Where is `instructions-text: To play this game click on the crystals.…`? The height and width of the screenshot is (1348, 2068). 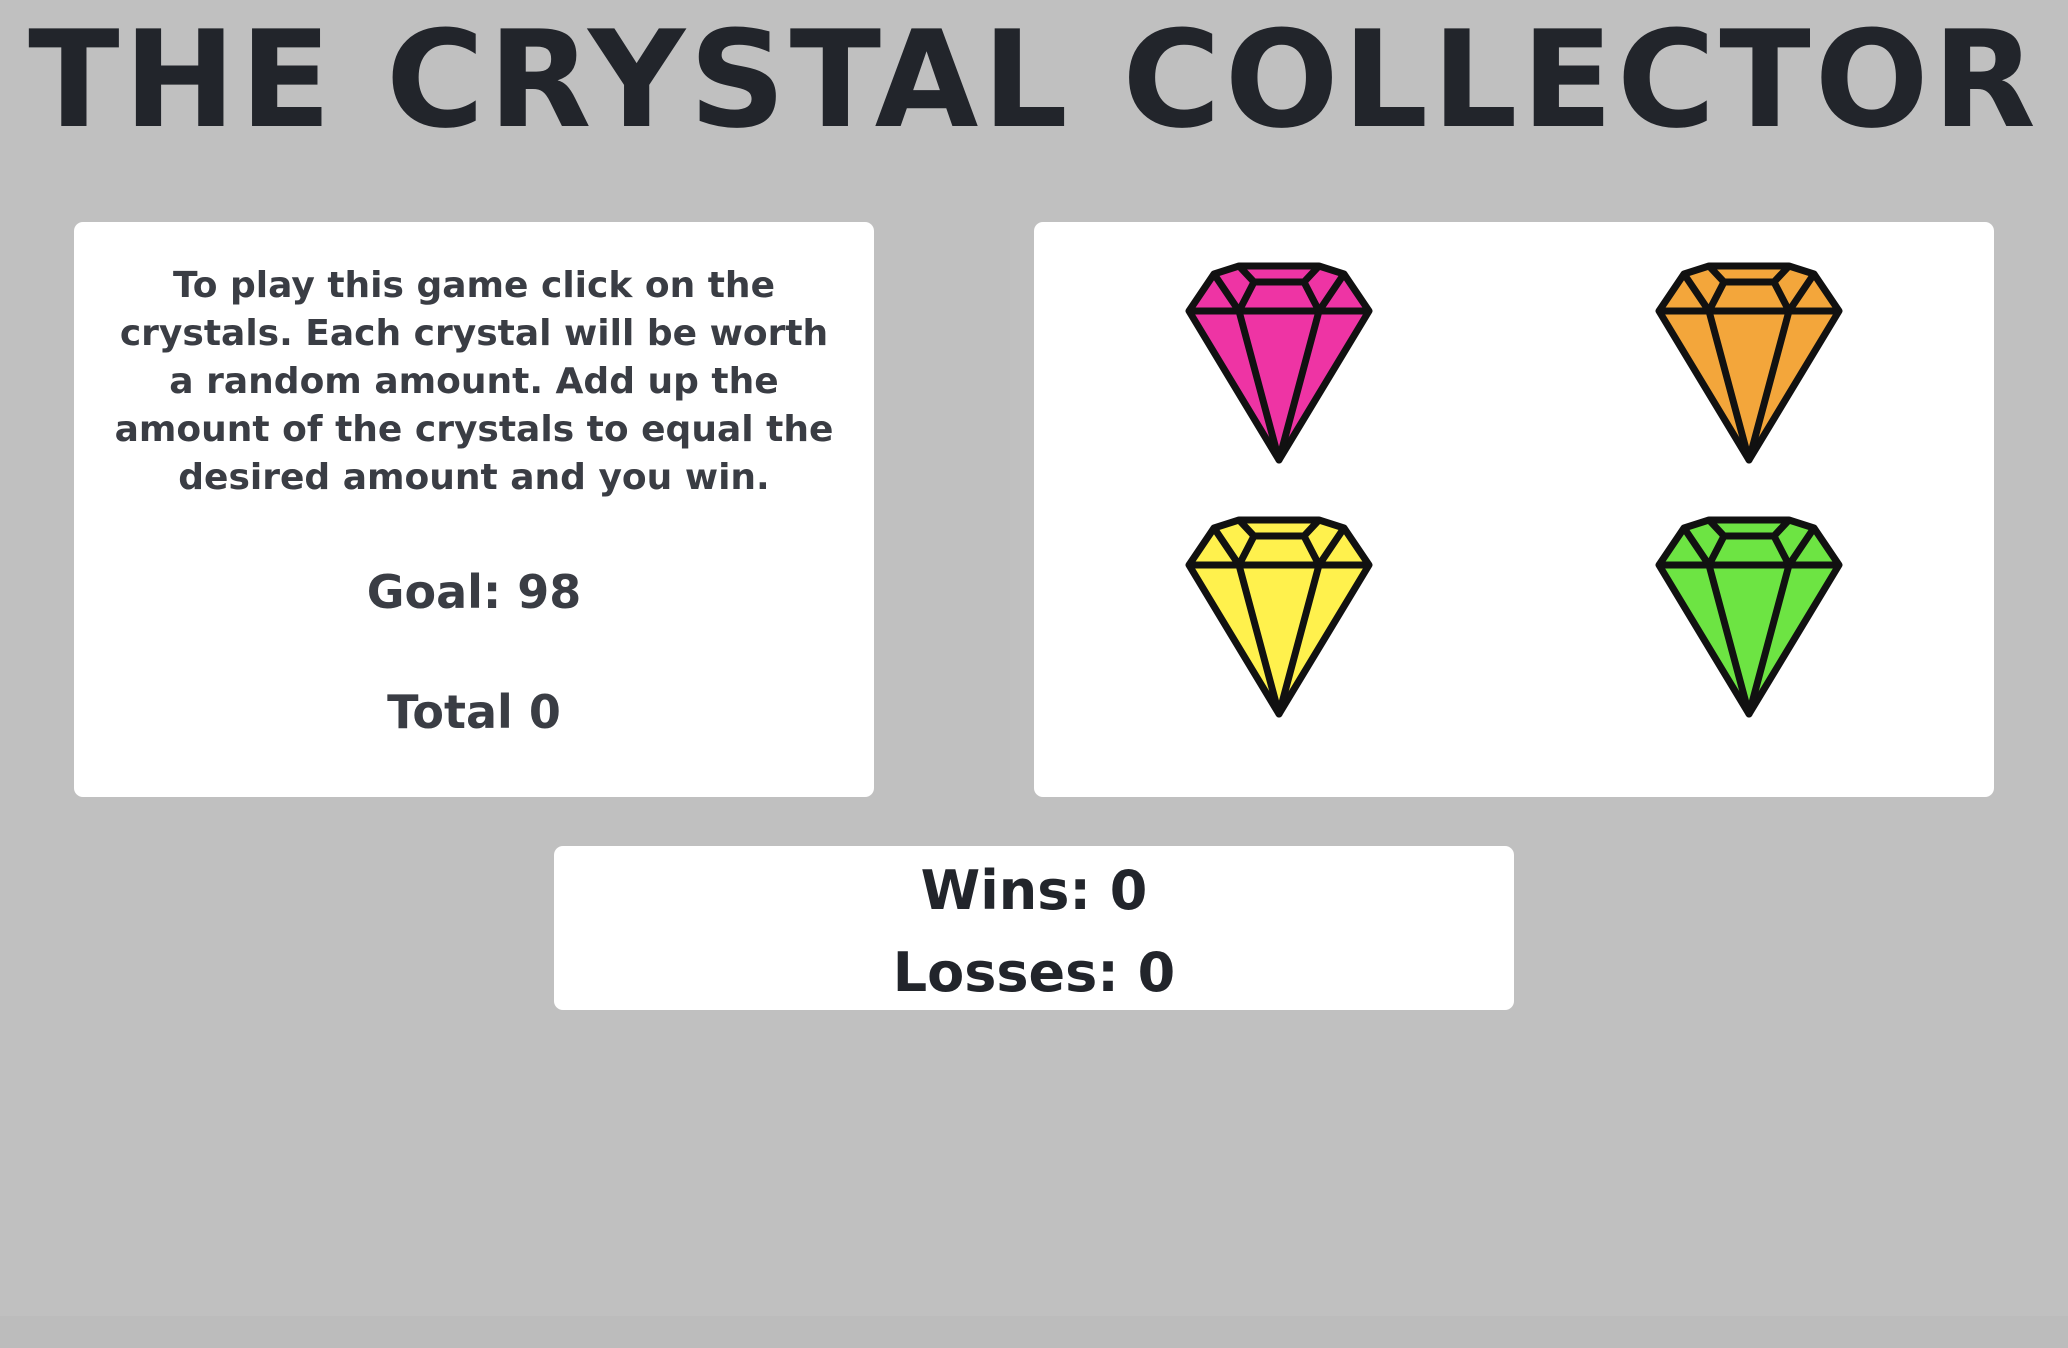 instructions-text: To play this game click on the crystals.… is located at coordinates (474, 381).